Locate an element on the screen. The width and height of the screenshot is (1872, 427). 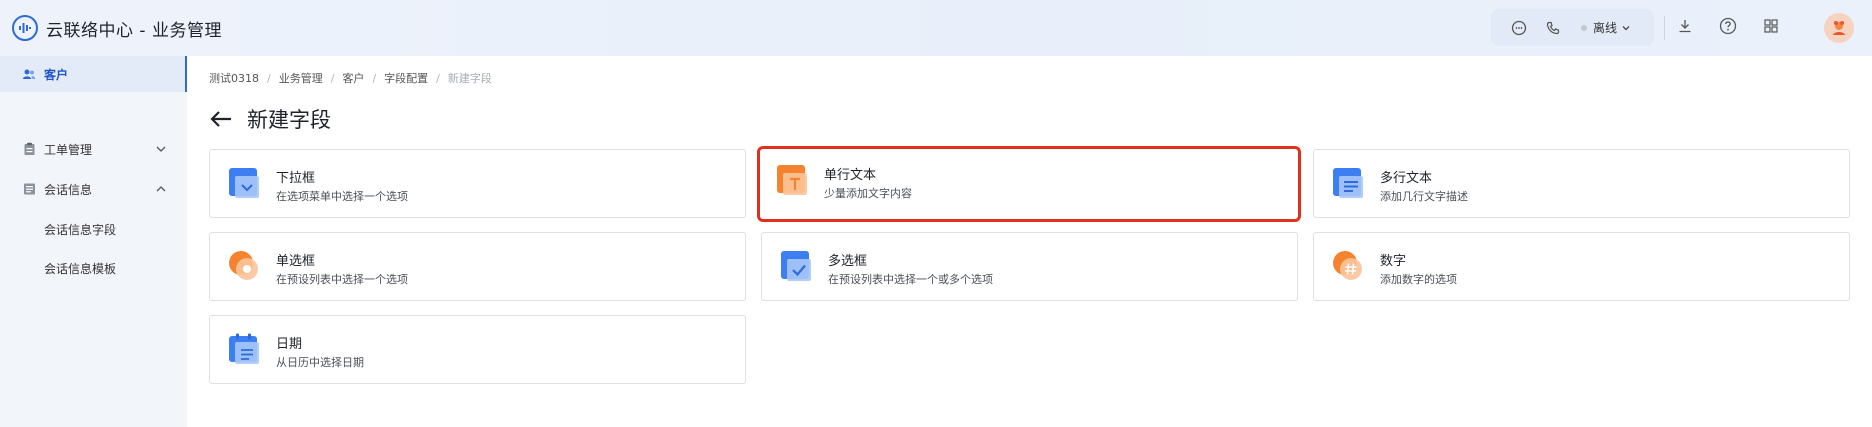
app-title: 云联络中心 - 业务管理 is located at coordinates (134, 30).